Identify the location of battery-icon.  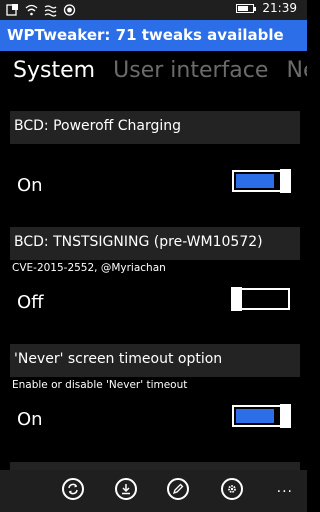
(246, 8).